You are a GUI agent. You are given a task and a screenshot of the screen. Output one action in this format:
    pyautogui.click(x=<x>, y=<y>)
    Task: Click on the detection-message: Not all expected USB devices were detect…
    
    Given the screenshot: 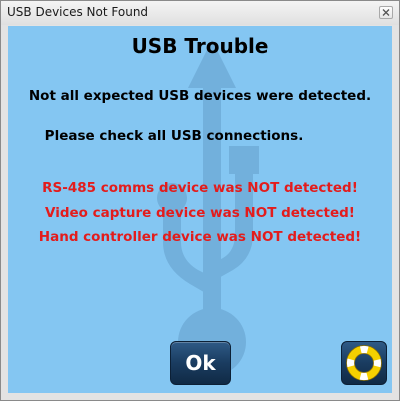 What is the action you would take?
    pyautogui.click(x=200, y=96)
    